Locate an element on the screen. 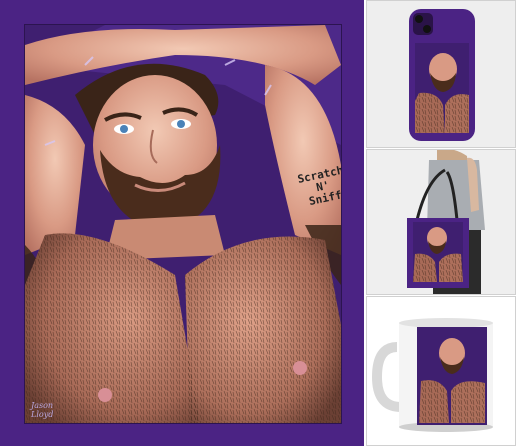 The width and height of the screenshot is (516, 446). product-thumbnail-phone-case is located at coordinates (441, 74).